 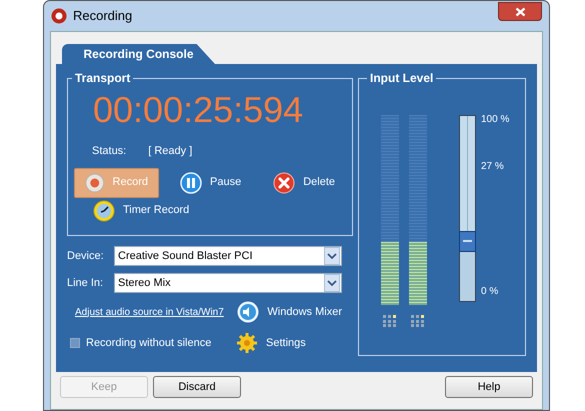 What do you see at coordinates (304, 183) in the screenshot?
I see `delete-button: Delete` at bounding box center [304, 183].